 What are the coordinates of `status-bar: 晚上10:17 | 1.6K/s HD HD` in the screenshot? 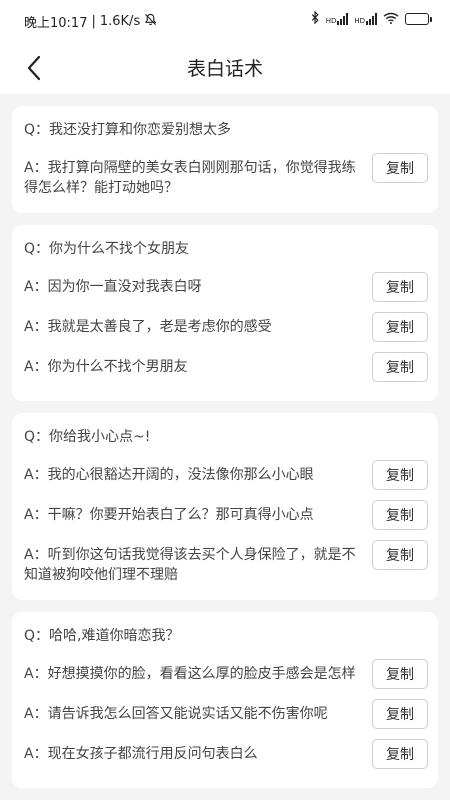 It's located at (225, 21).